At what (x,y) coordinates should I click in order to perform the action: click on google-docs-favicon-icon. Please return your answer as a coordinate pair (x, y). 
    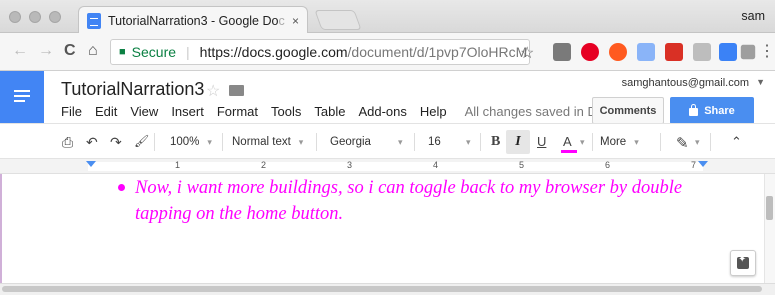
    Looking at the image, I should click on (94, 20).